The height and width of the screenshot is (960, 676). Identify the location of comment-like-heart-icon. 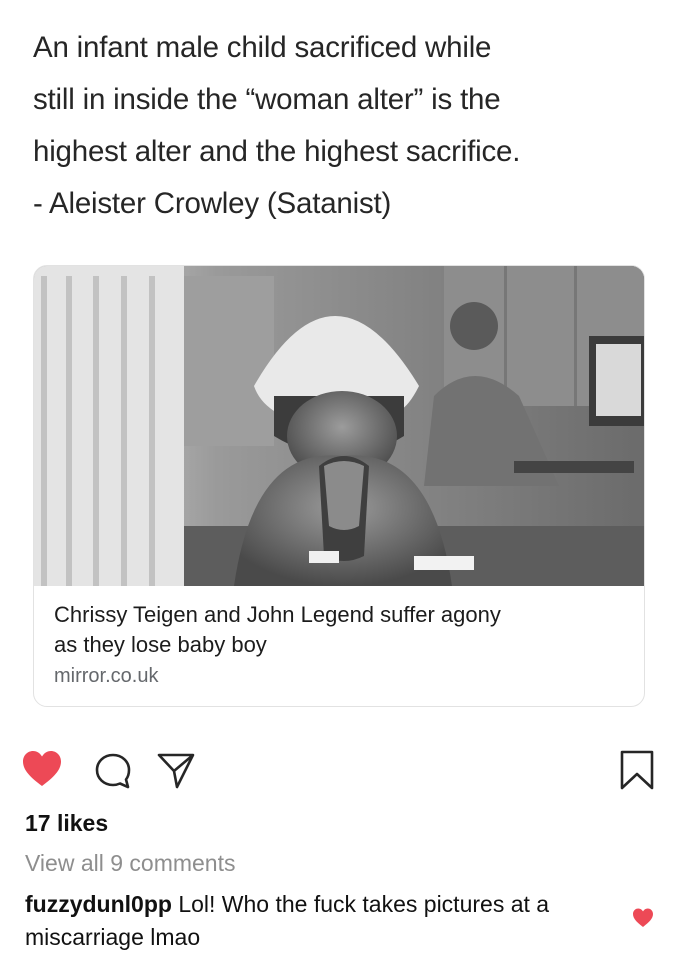
(643, 920).